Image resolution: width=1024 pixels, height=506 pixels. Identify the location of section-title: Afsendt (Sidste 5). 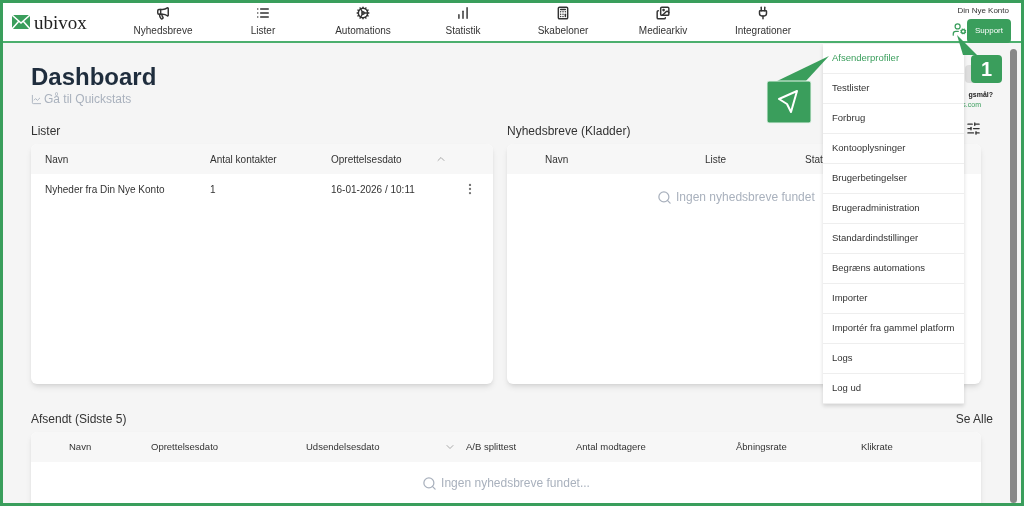
(79, 419).